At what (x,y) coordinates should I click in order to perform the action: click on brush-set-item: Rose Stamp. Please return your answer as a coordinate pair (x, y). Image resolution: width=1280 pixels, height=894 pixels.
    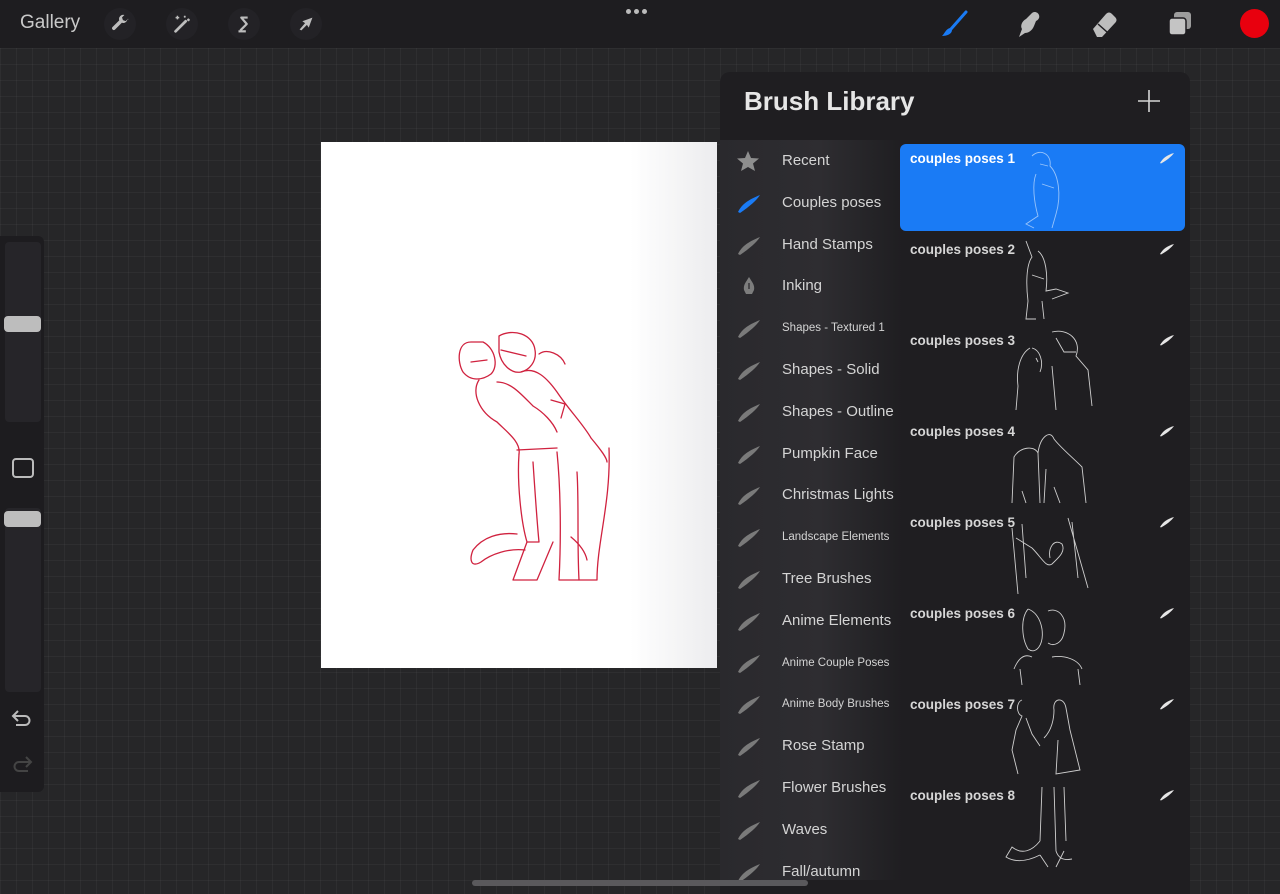
    Looking at the image, I should click on (811, 746).